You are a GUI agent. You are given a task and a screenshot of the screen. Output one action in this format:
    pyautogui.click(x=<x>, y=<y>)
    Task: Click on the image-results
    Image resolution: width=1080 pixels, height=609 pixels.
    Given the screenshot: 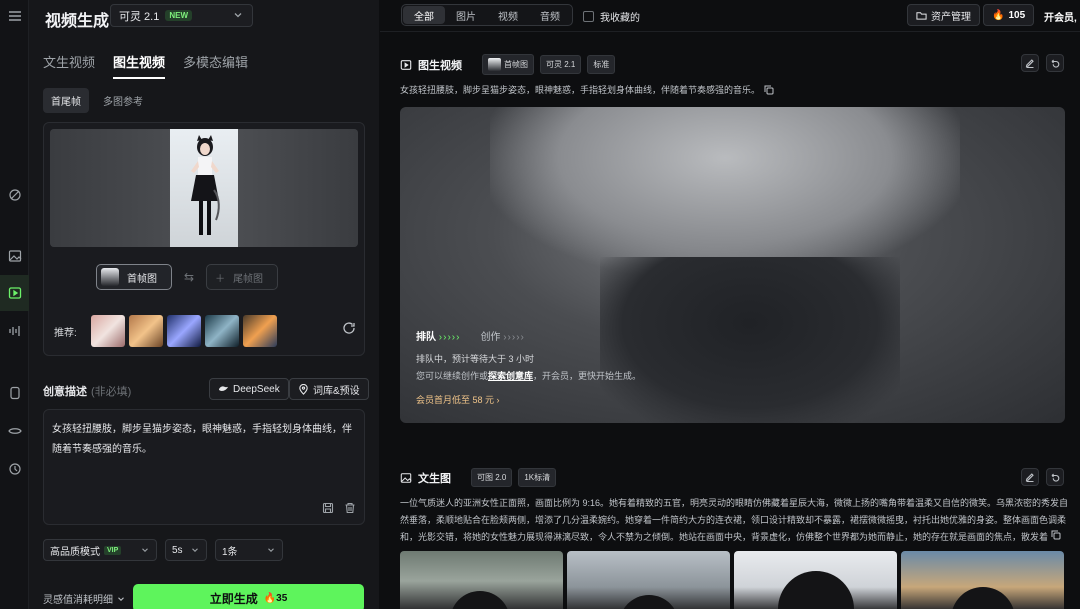 What is the action you would take?
    pyautogui.click(x=732, y=580)
    